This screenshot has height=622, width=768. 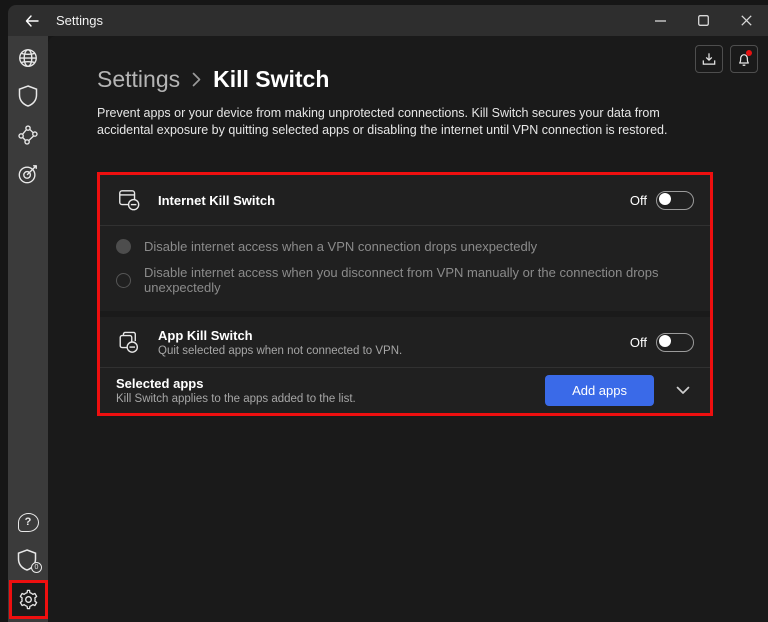 I want to click on titlebar: Settings, so click(x=388, y=20).